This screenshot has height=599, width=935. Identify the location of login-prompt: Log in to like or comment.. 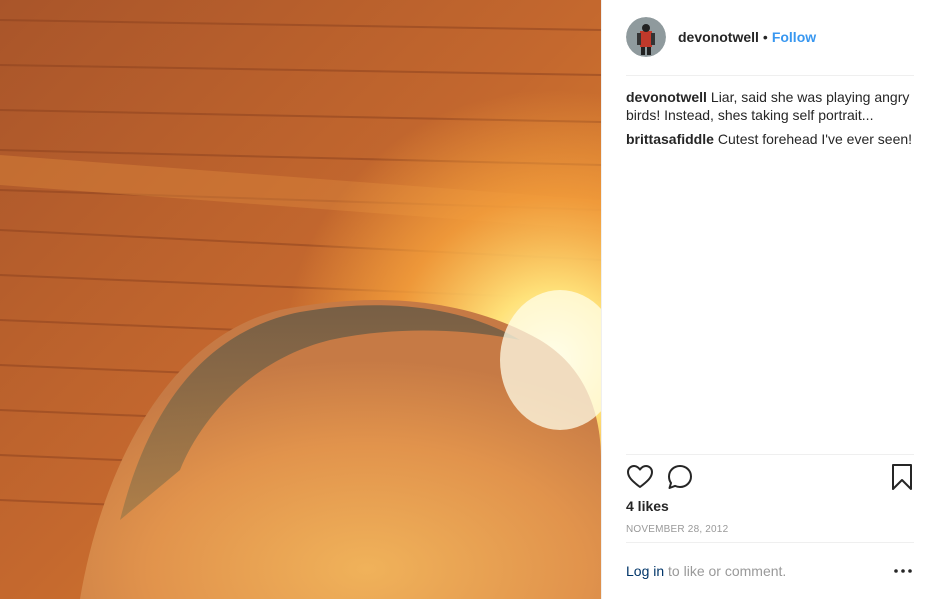
(706, 571).